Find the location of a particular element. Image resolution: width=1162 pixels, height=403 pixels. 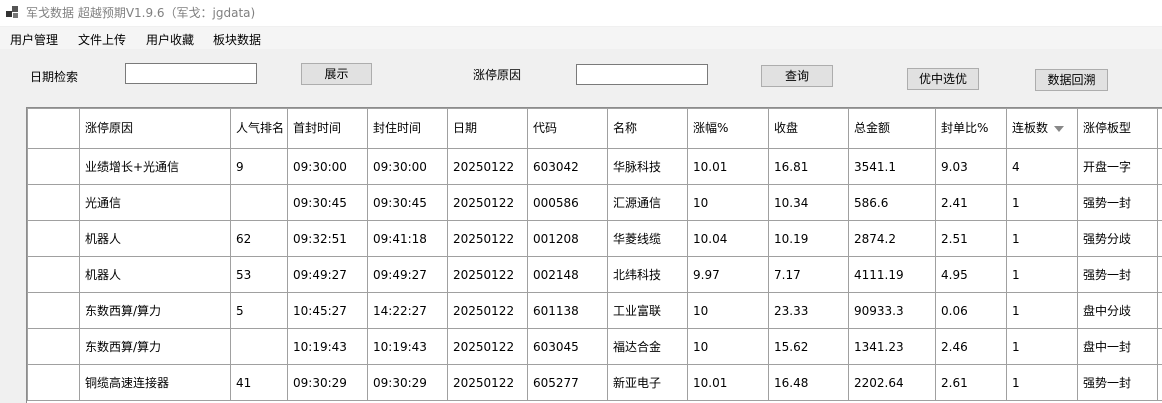

table-cell: 东数西算/算力 is located at coordinates (155, 311).